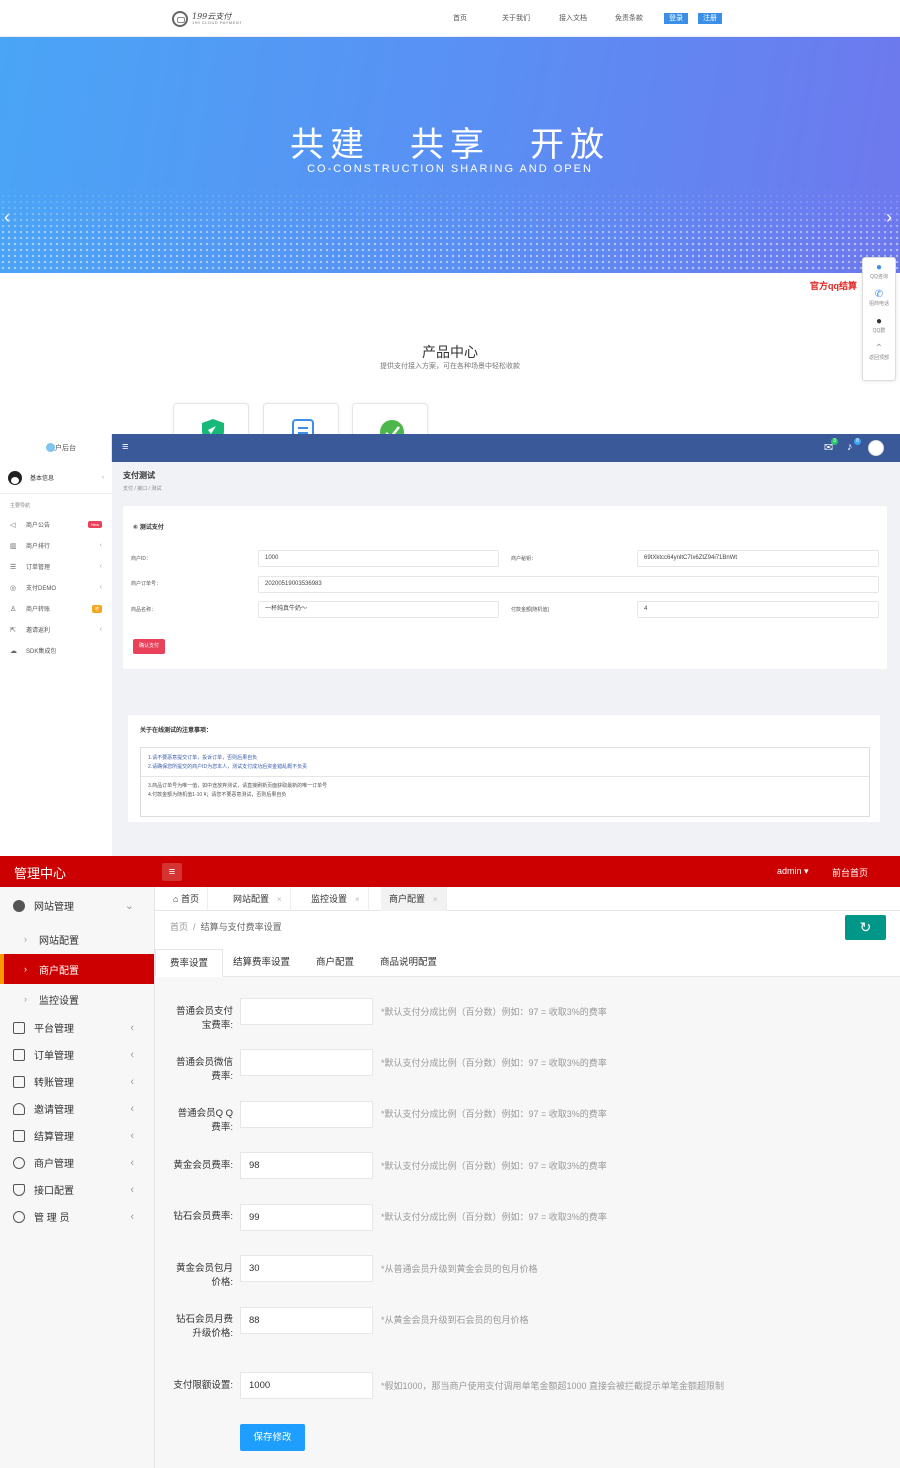 The width and height of the screenshot is (900, 1468). What do you see at coordinates (879, 325) in the screenshot?
I see `qq-group-button: ● QQ群` at bounding box center [879, 325].